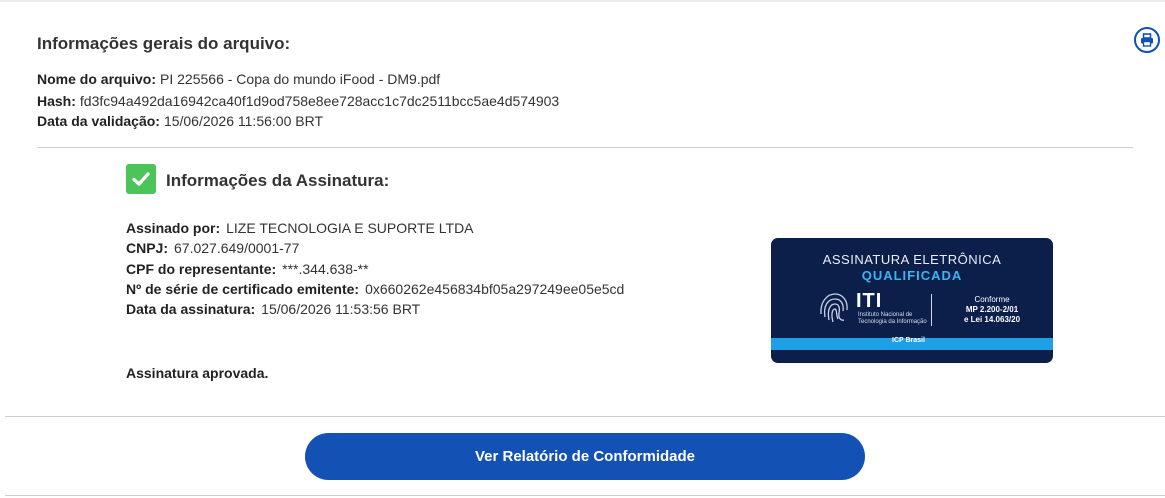 This screenshot has width=1165, height=498. I want to click on print-button, so click(1147, 40).